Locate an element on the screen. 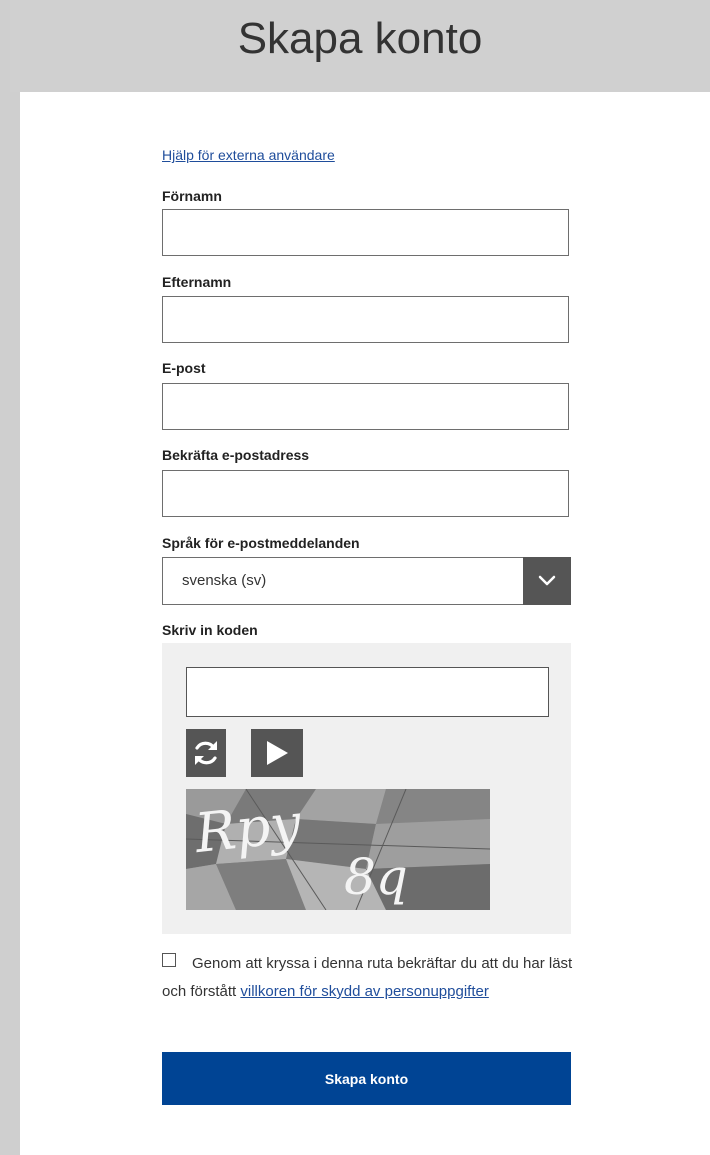  refresh-icon is located at coordinates (206, 753).